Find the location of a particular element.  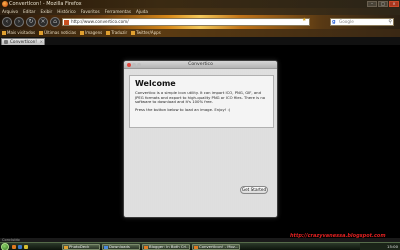

app-minimize-icon is located at coordinates (134, 65).